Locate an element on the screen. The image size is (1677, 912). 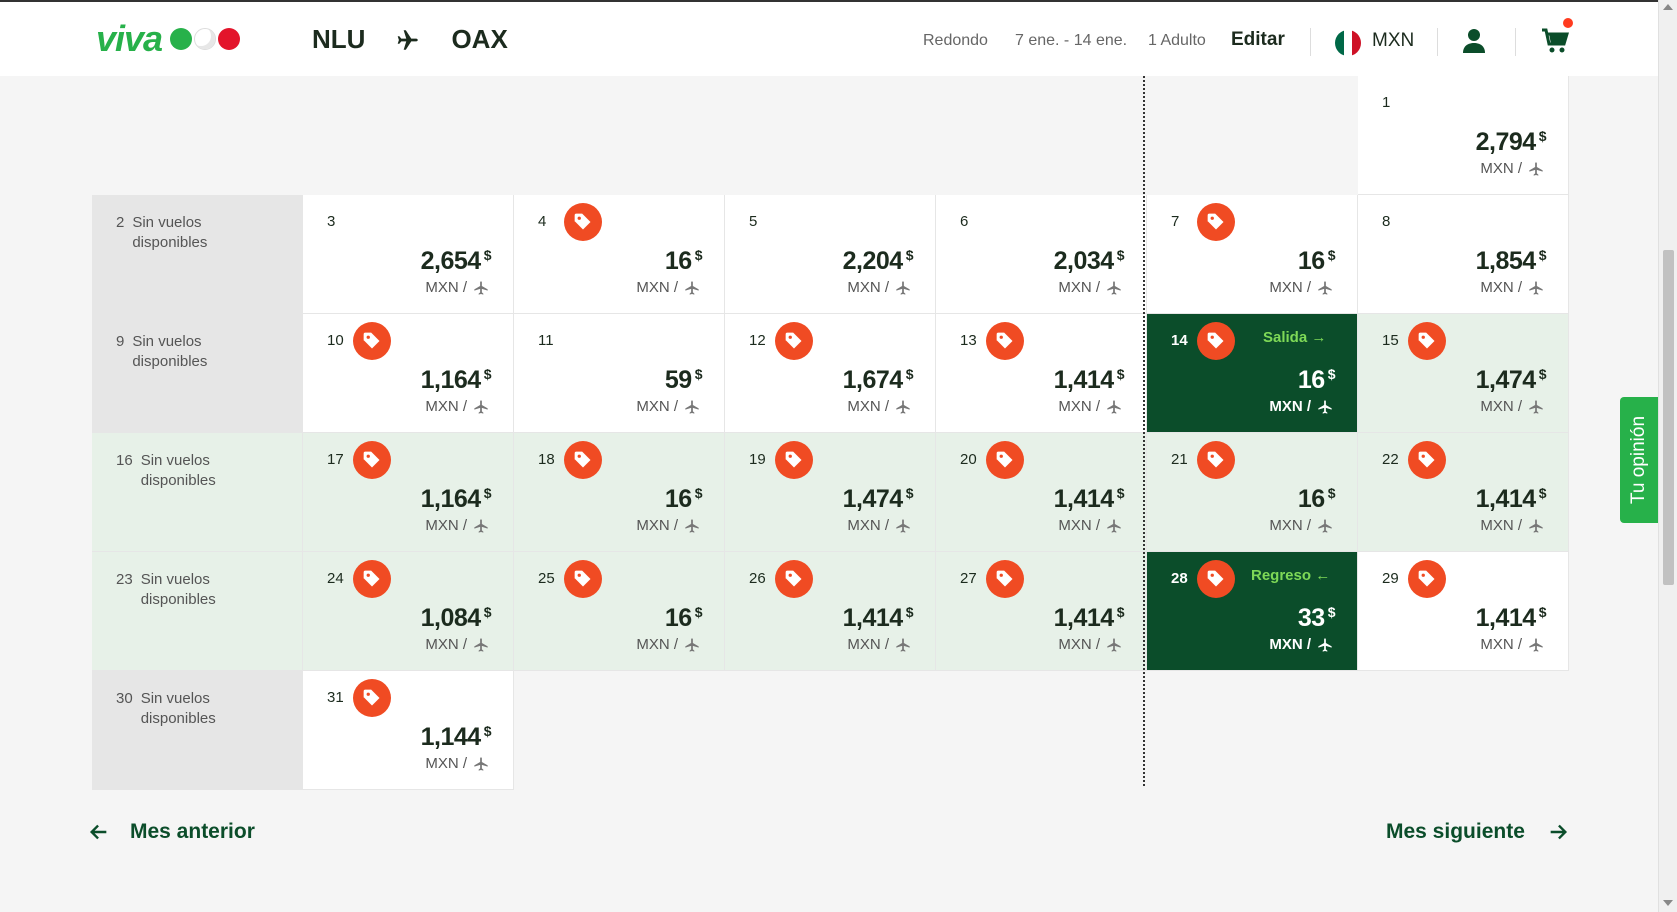
departure-badge: Salida → is located at coordinates (1295, 337).